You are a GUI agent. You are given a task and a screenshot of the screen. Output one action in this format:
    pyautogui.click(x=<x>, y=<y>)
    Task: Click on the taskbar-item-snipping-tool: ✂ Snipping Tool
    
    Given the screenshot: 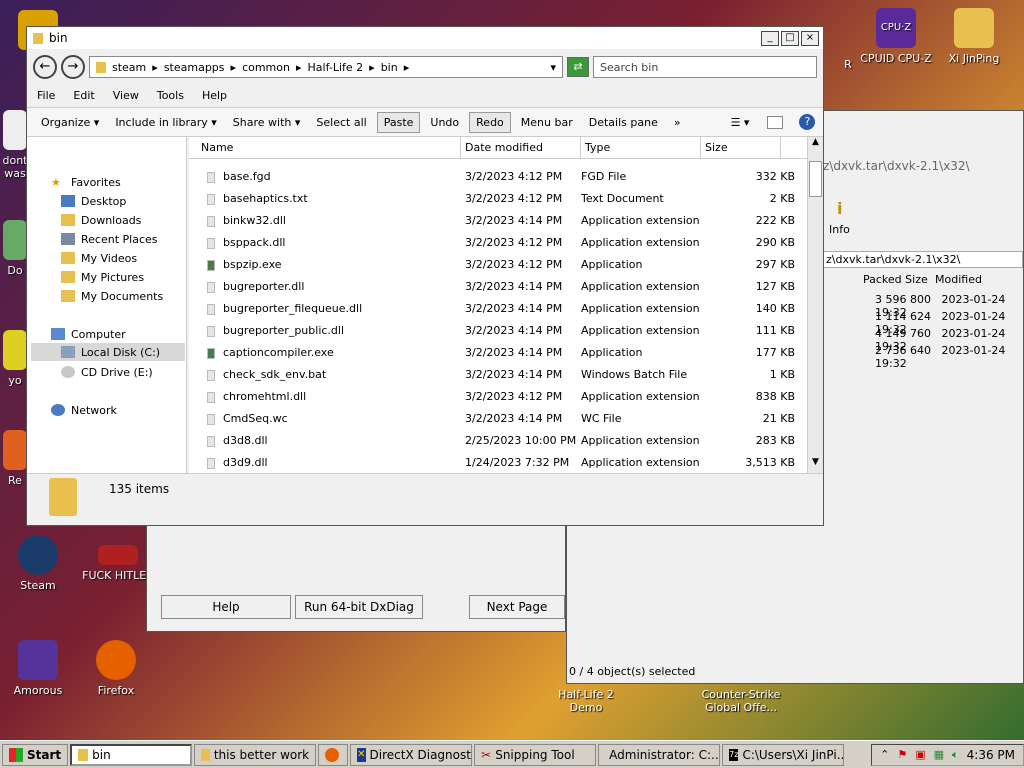 What is the action you would take?
    pyautogui.click(x=535, y=754)
    